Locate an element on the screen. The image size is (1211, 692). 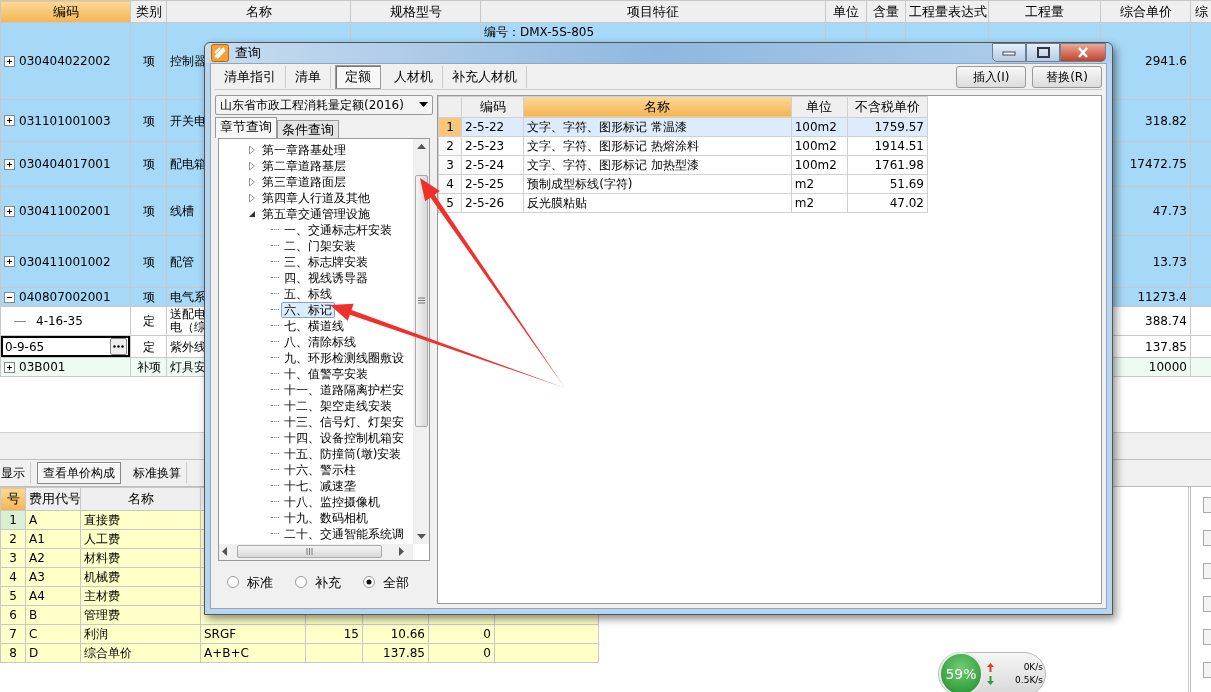
tree-item: 十二、架空走线安装 is located at coordinates (338, 405).